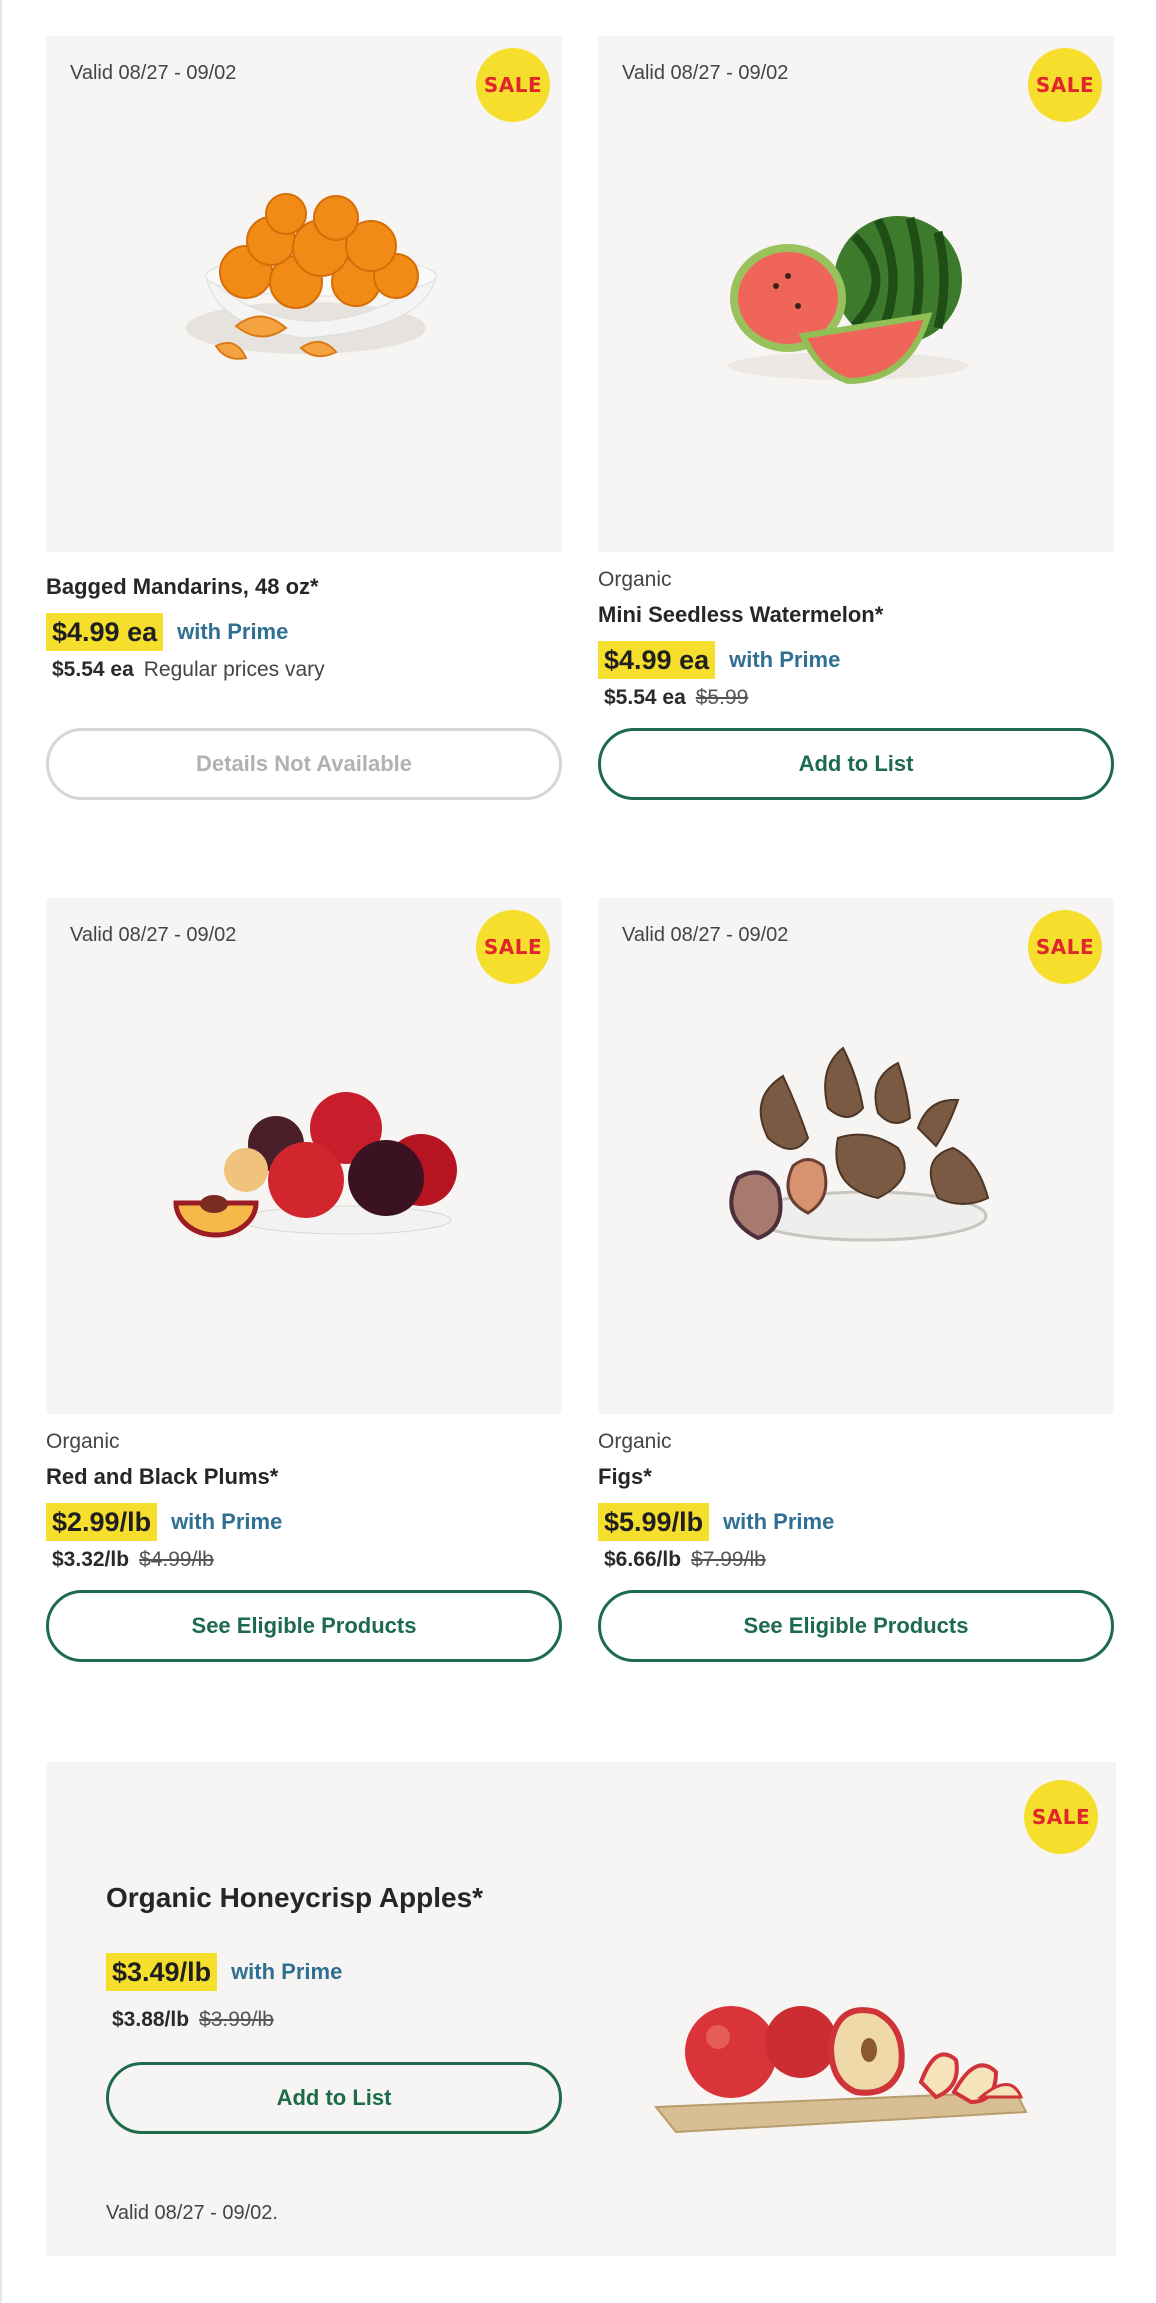 The image size is (1156, 2303). What do you see at coordinates (224, 1972) in the screenshot?
I see `price-row: $3.49/lb with Prime` at bounding box center [224, 1972].